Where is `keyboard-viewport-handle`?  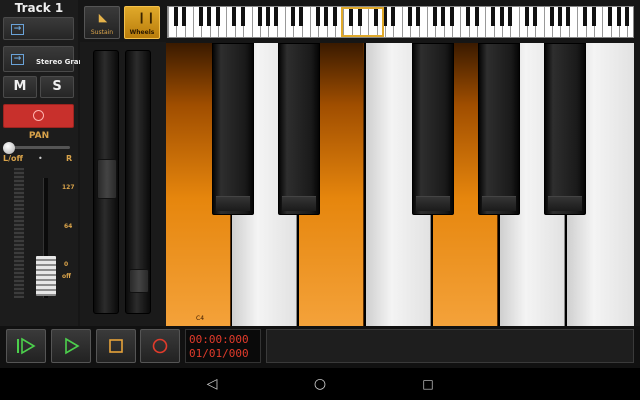
keyboard-viewport-handle is located at coordinates (362, 22).